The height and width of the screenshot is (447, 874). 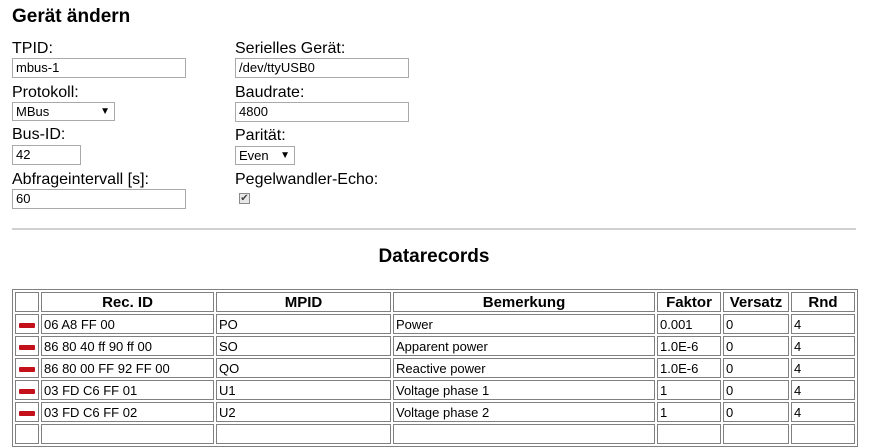 What do you see at coordinates (260, 135) in the screenshot?
I see `paritaet-label: Parität:` at bounding box center [260, 135].